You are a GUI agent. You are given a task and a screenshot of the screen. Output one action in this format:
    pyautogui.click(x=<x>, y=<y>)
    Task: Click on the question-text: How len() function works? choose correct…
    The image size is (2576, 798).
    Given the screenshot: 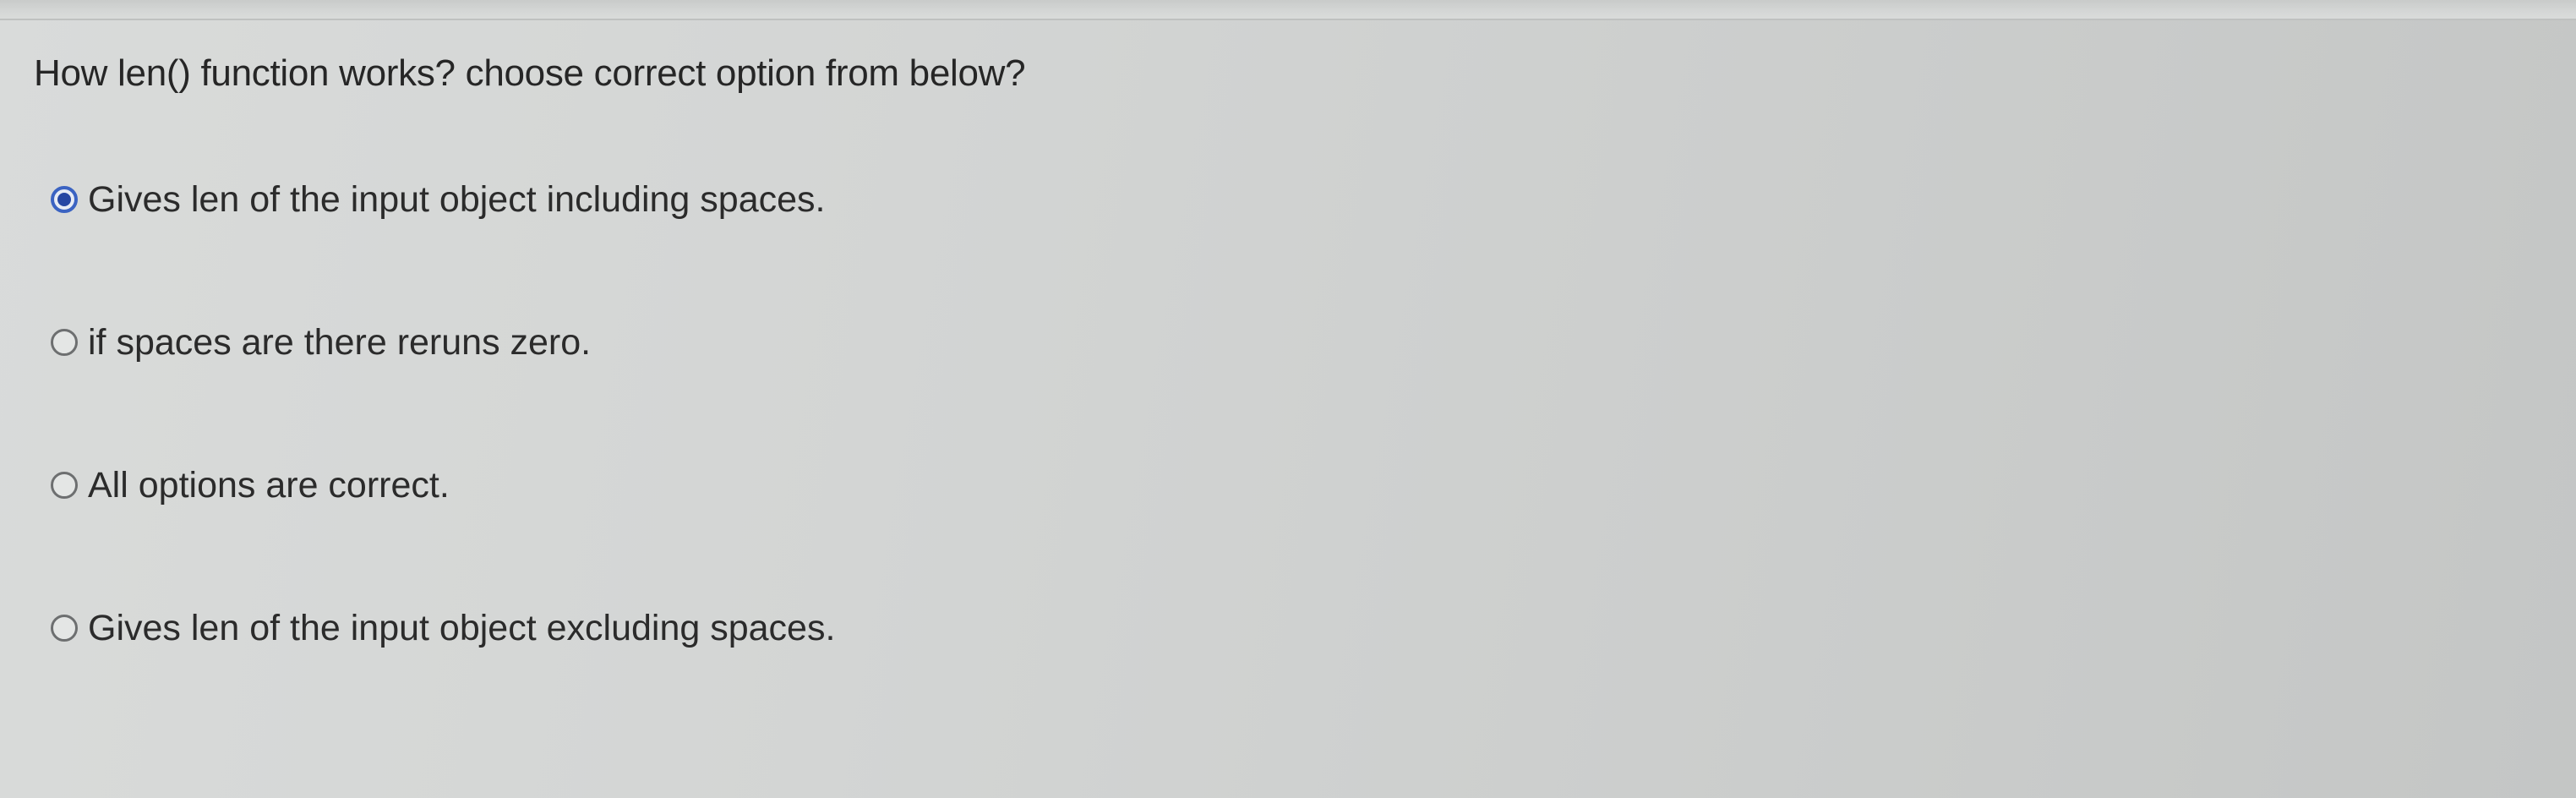 What is the action you would take?
    pyautogui.click(x=530, y=73)
    